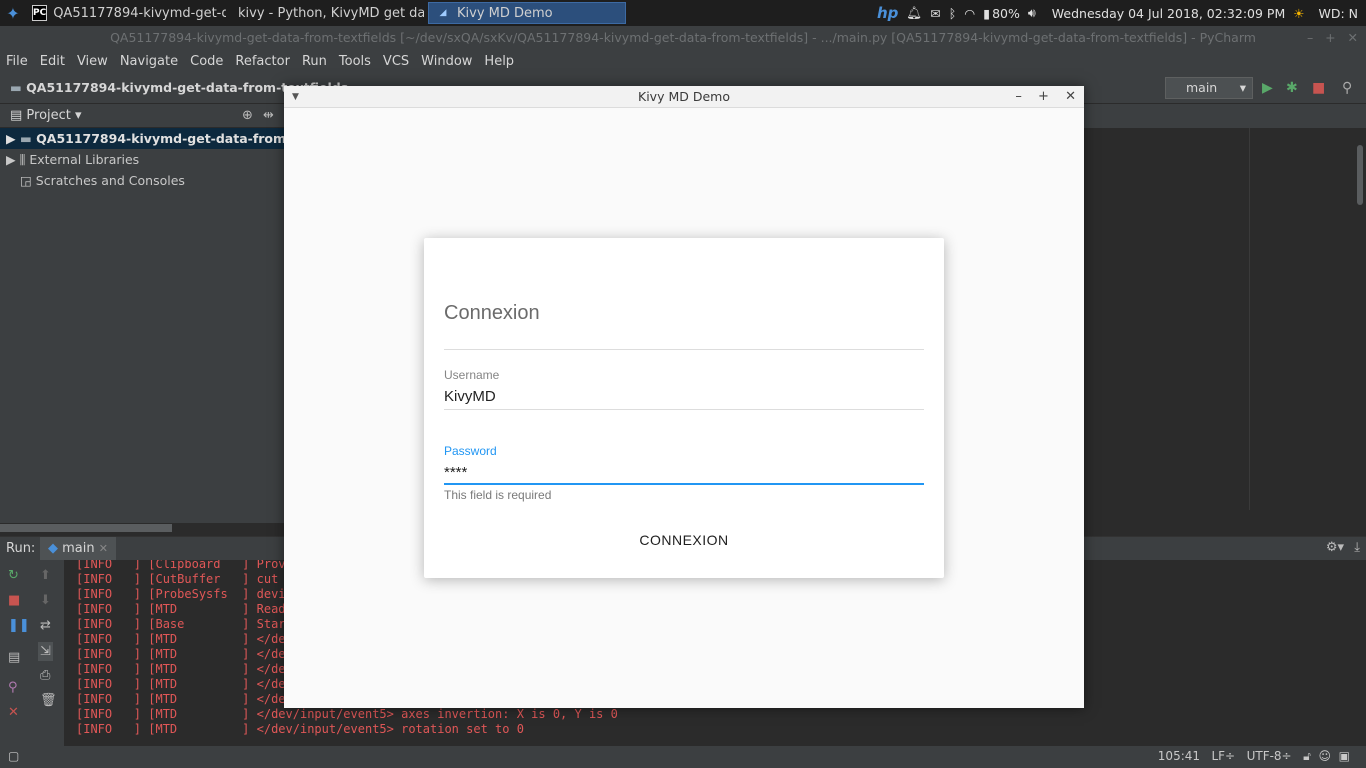 The image size is (1366, 768). What do you see at coordinates (1357, 547) in the screenshot?
I see `hide-icon: ⤓` at bounding box center [1357, 547].